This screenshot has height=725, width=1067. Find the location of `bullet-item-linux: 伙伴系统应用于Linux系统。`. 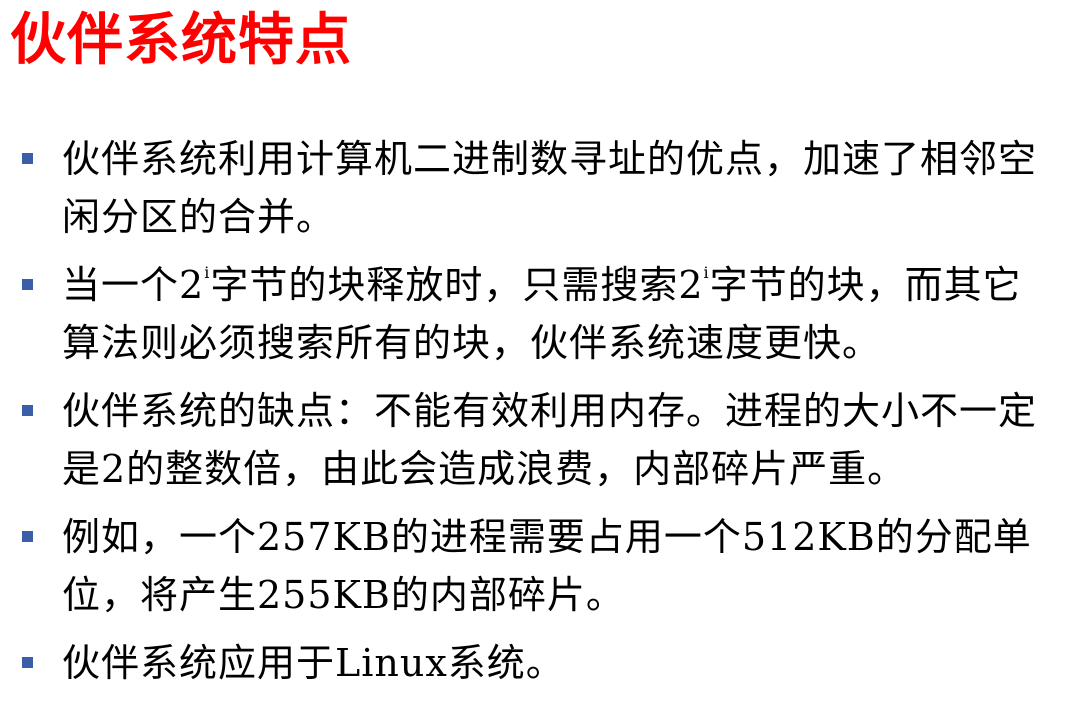

bullet-item-linux: 伙伴系统应用于Linux系统。 is located at coordinates (533, 663).